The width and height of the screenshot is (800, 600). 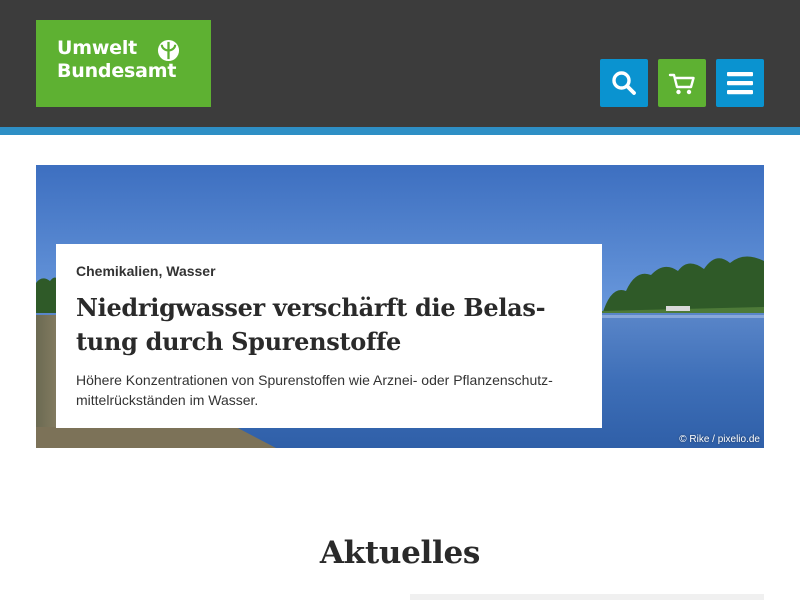 What do you see at coordinates (400, 131) in the screenshot?
I see `header-stripe` at bounding box center [400, 131].